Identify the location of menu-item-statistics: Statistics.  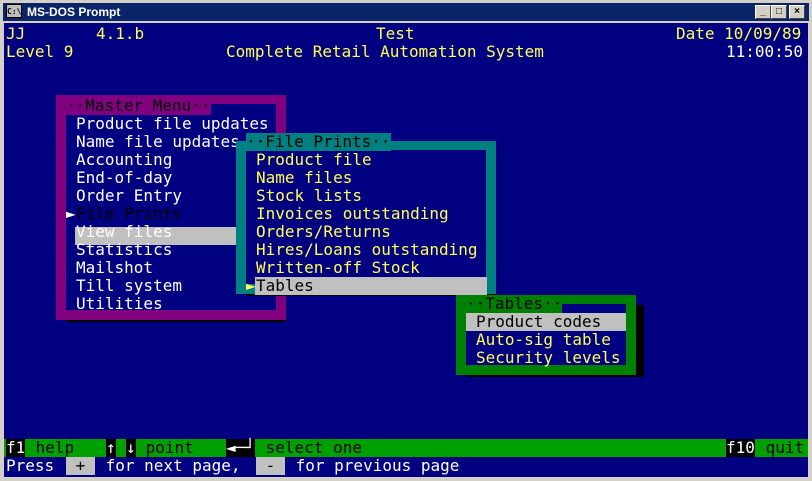
(124, 250).